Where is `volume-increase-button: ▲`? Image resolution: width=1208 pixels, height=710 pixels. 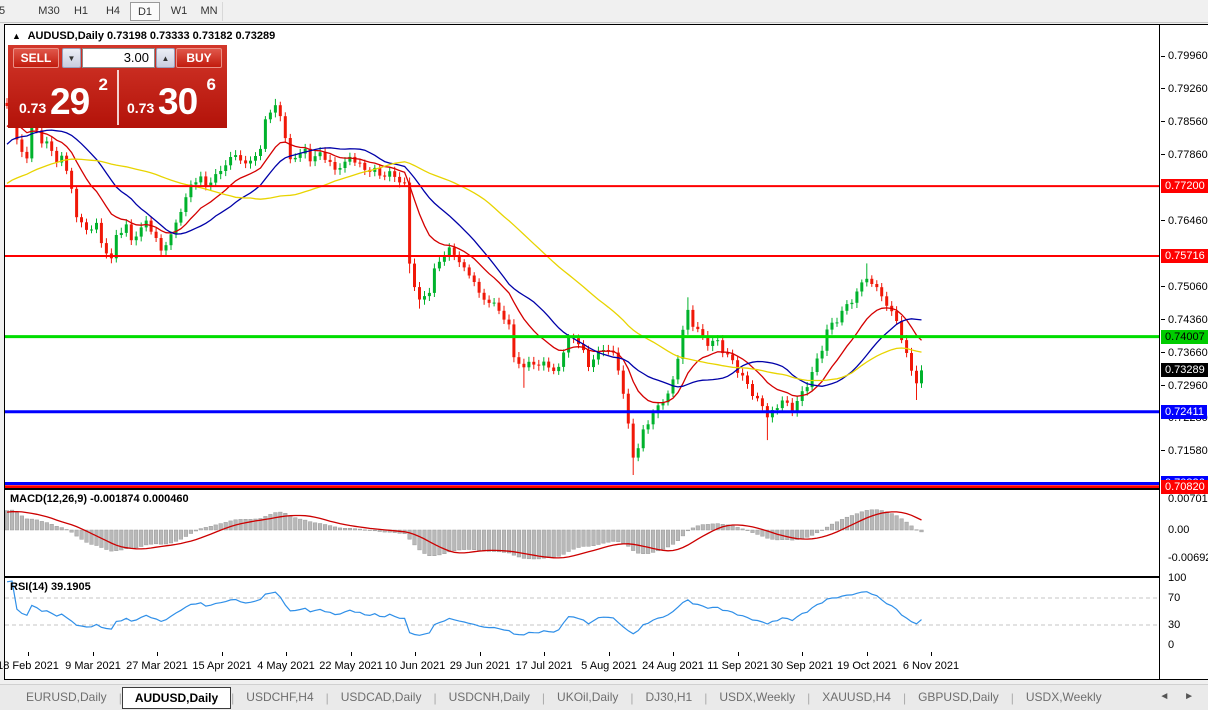
volume-increase-button: ▲ is located at coordinates (165, 58).